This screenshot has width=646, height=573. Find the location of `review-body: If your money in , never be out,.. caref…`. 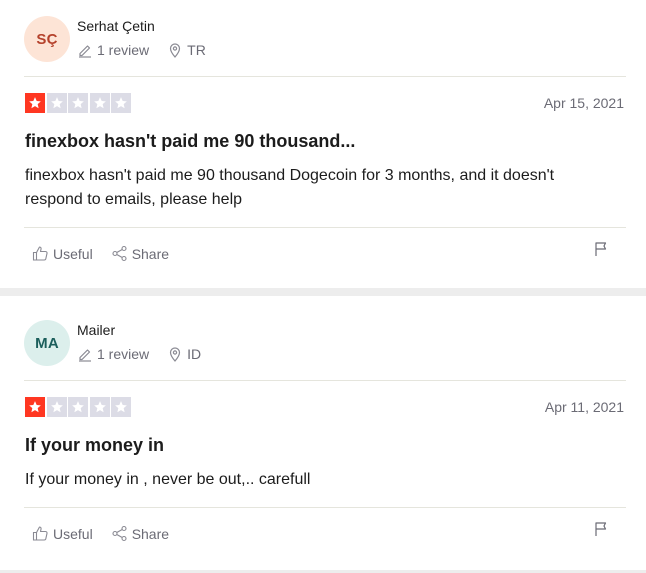

review-body: If your money in , never be out,.. caref… is located at coordinates (168, 479).